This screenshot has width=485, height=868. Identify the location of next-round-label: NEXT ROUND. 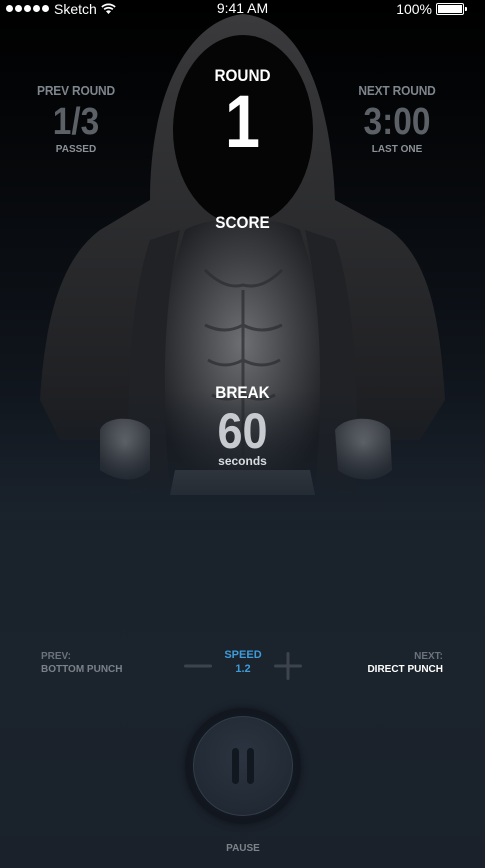
(397, 90).